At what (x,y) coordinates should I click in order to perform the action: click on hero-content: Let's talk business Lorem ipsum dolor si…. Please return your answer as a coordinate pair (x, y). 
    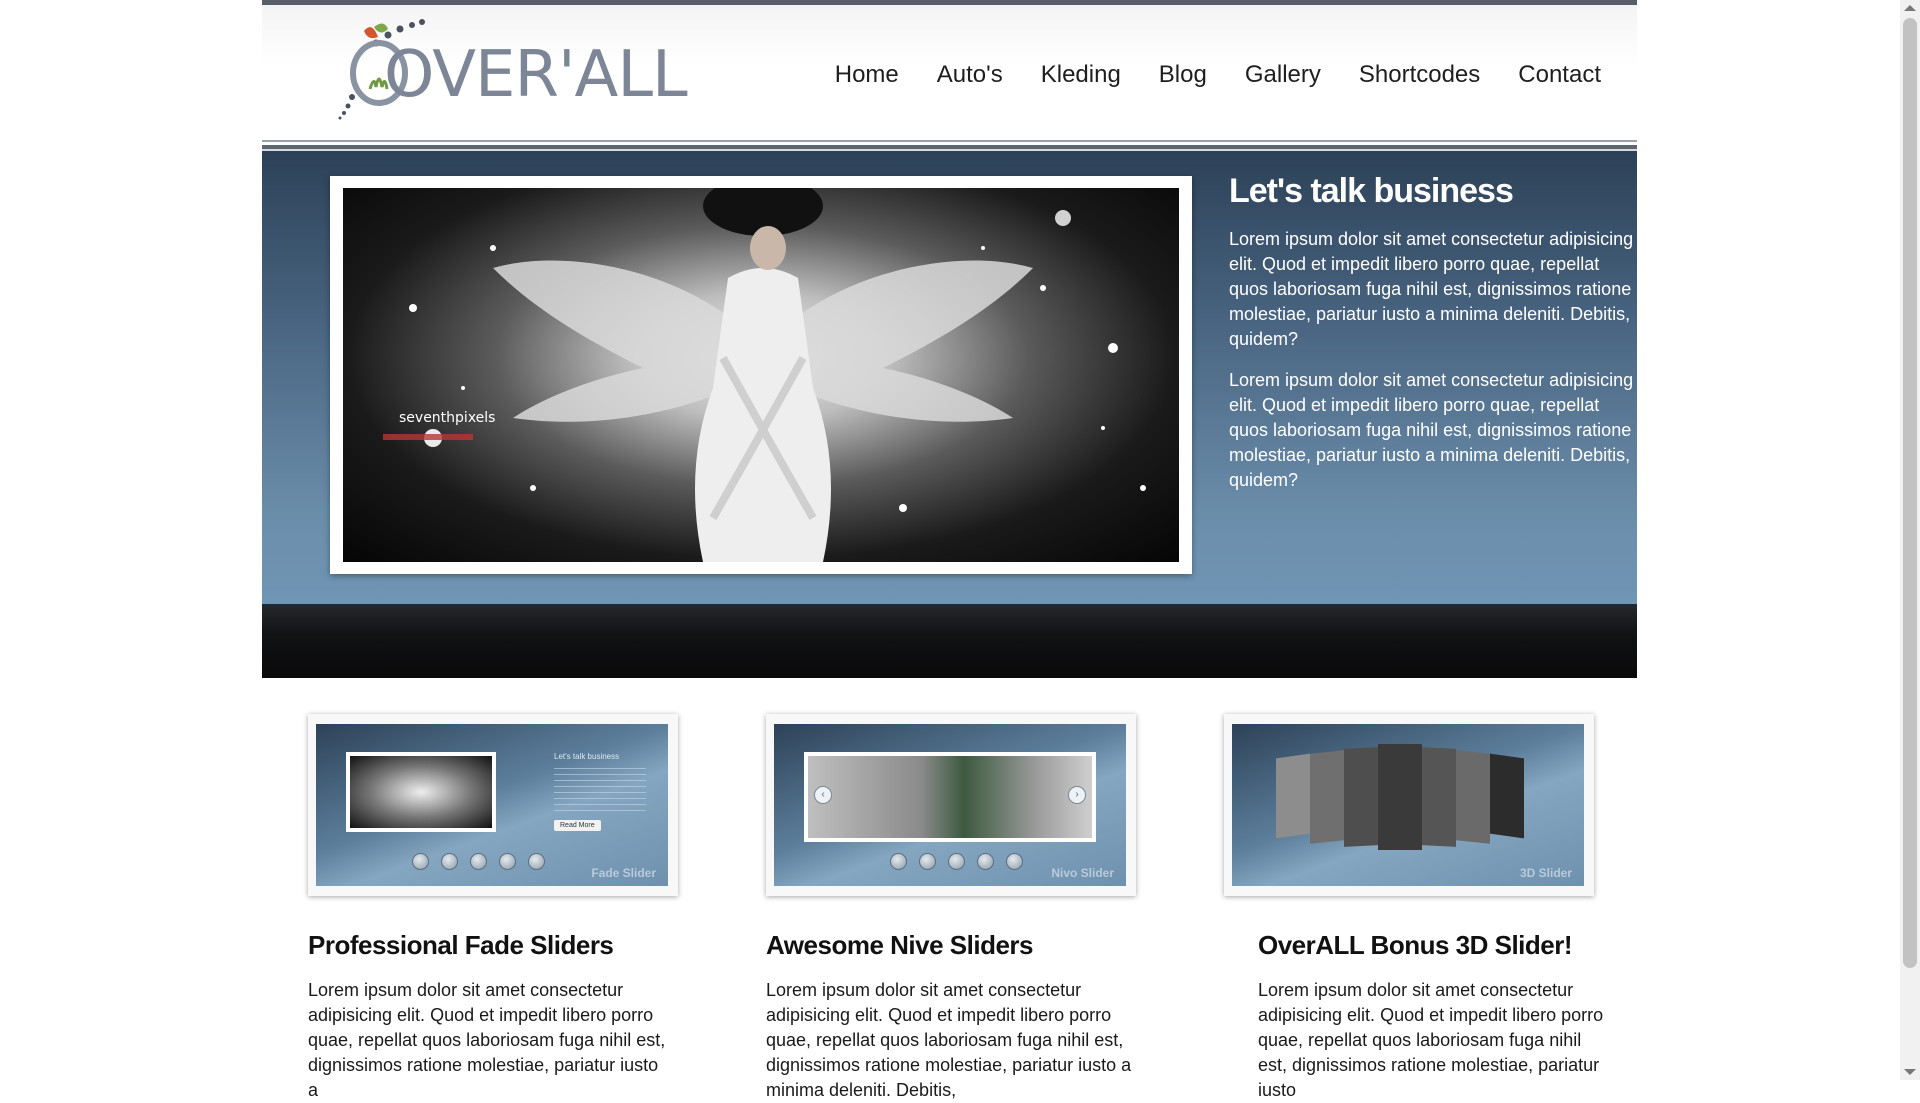
    Looking at the image, I should click on (1431, 340).